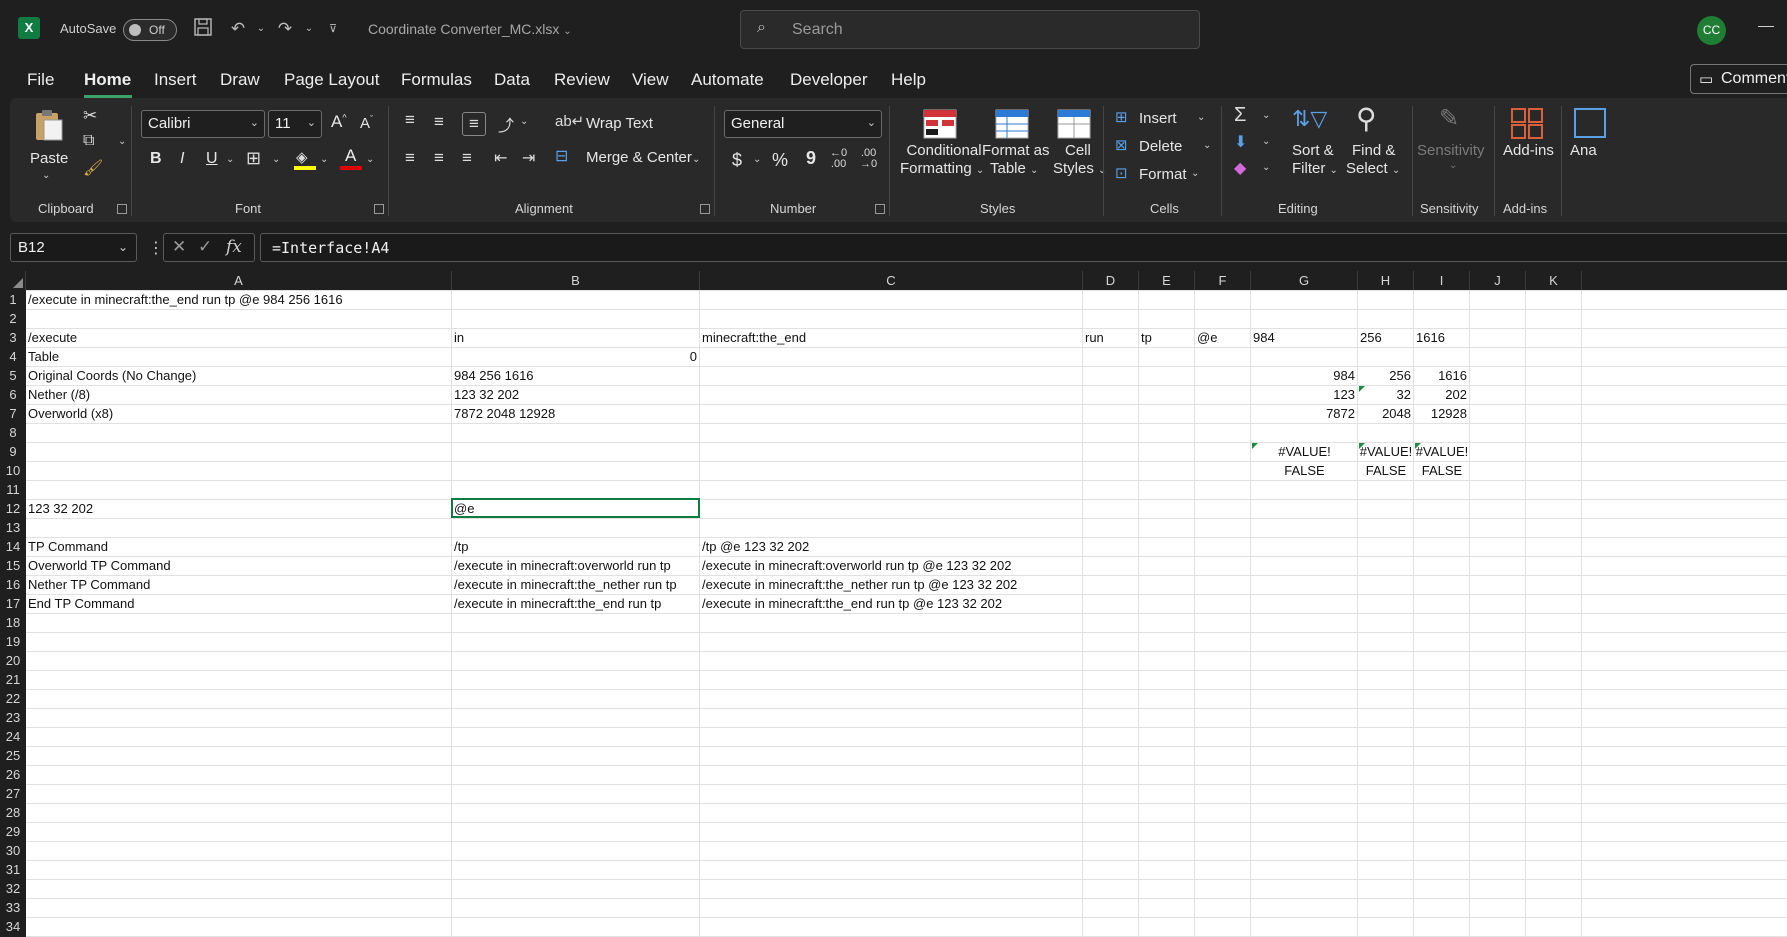 This screenshot has height=937, width=1787. Describe the element at coordinates (1016, 145) in the screenshot. I see `format-as-table-button: Format as Table ⌄` at that location.